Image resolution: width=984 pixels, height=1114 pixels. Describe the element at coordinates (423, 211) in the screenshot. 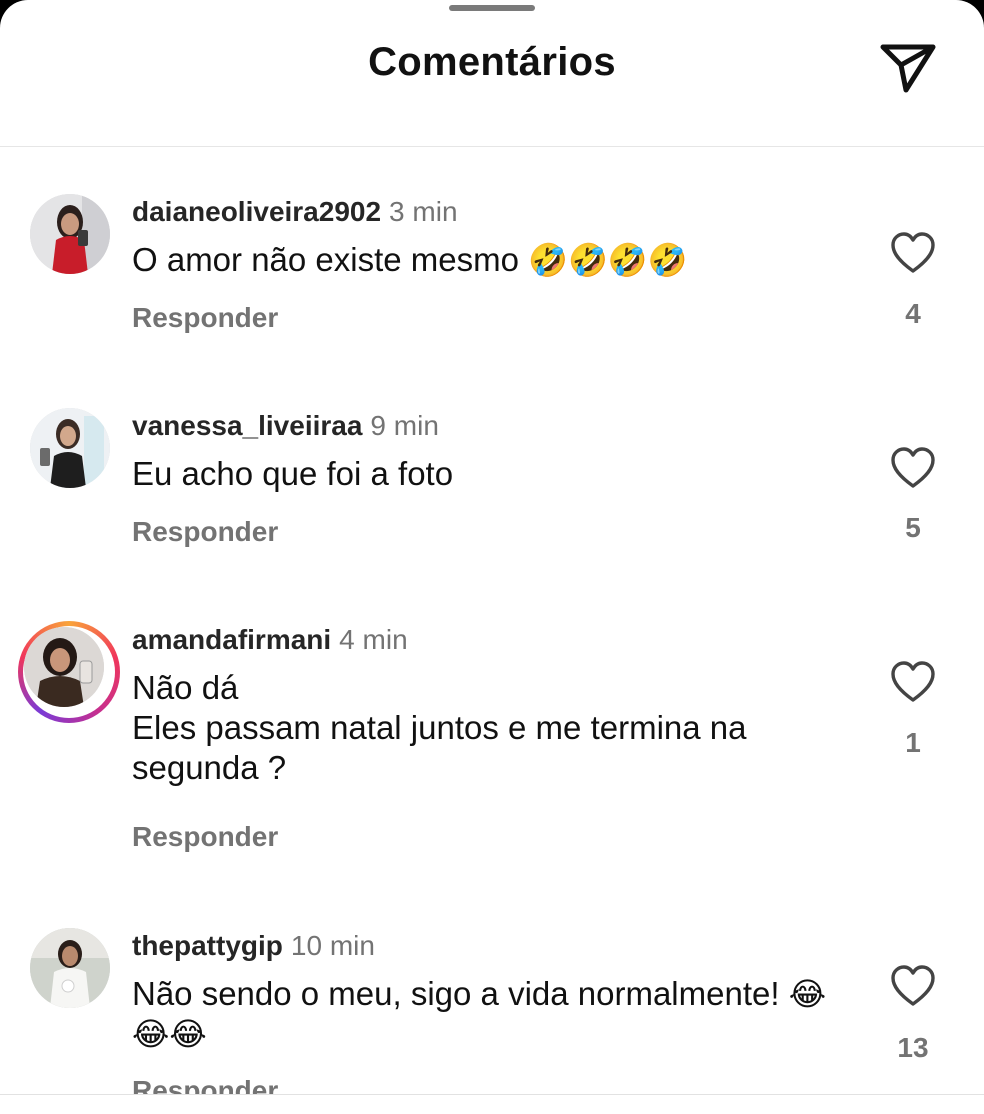

I see `comment-time: 3 min` at that location.